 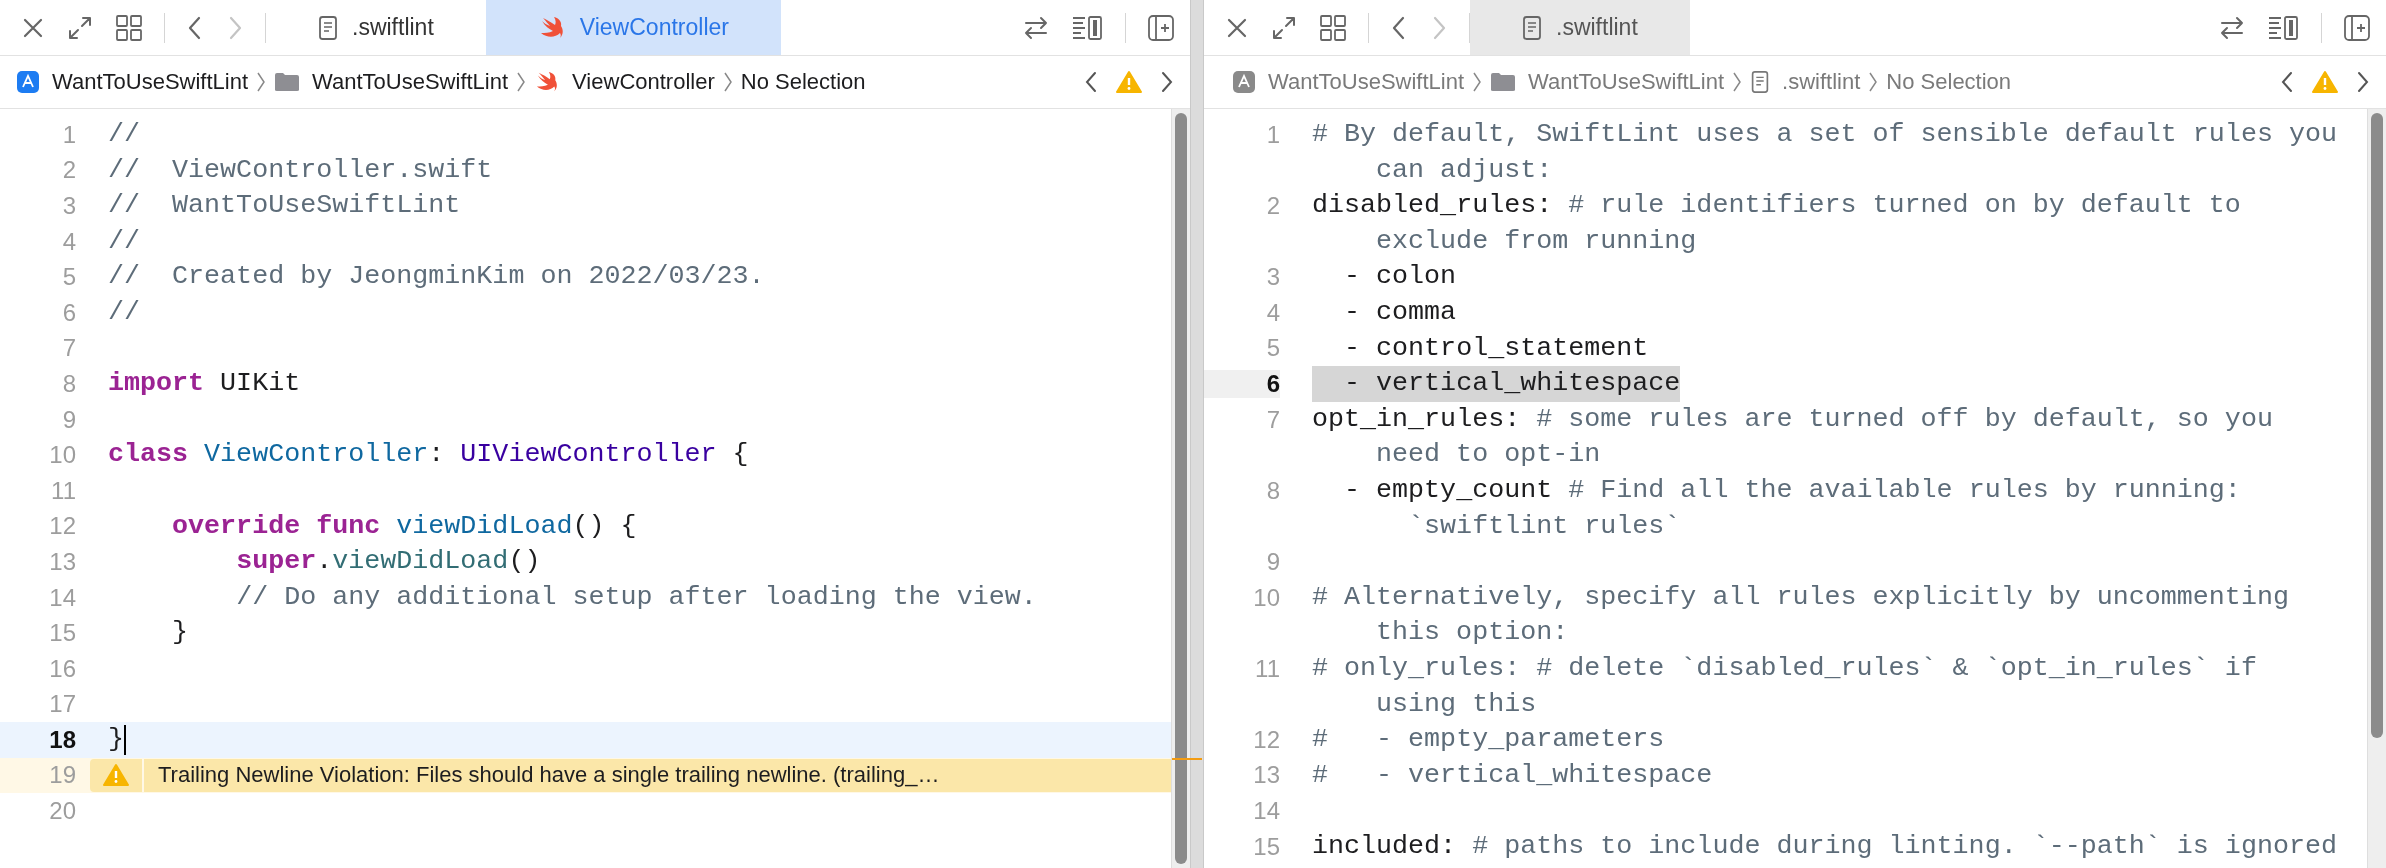 I want to click on code-line: included: # paths to include during linting. `--path` is ignored, so click(x=1824, y=846).